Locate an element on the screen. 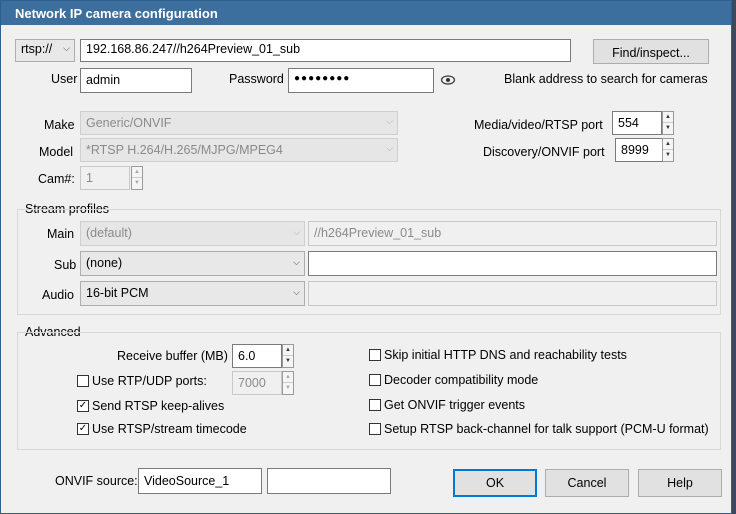 The image size is (736, 514). skip-dns-checkbox is located at coordinates (375, 355).